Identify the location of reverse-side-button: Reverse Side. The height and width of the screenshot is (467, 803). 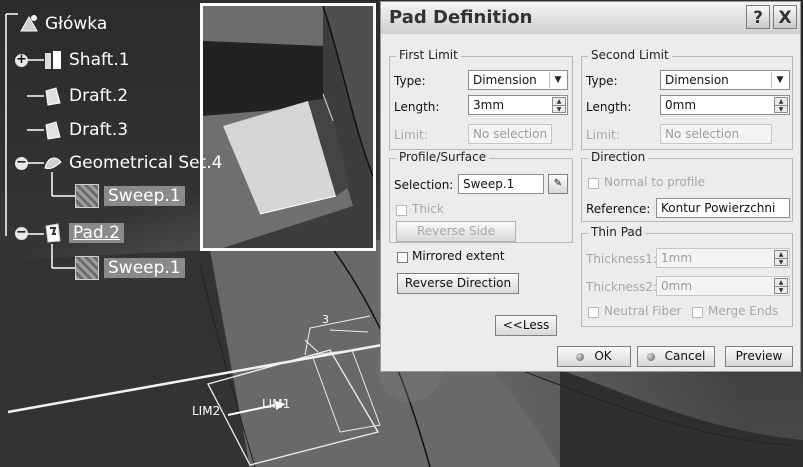
(456, 231).